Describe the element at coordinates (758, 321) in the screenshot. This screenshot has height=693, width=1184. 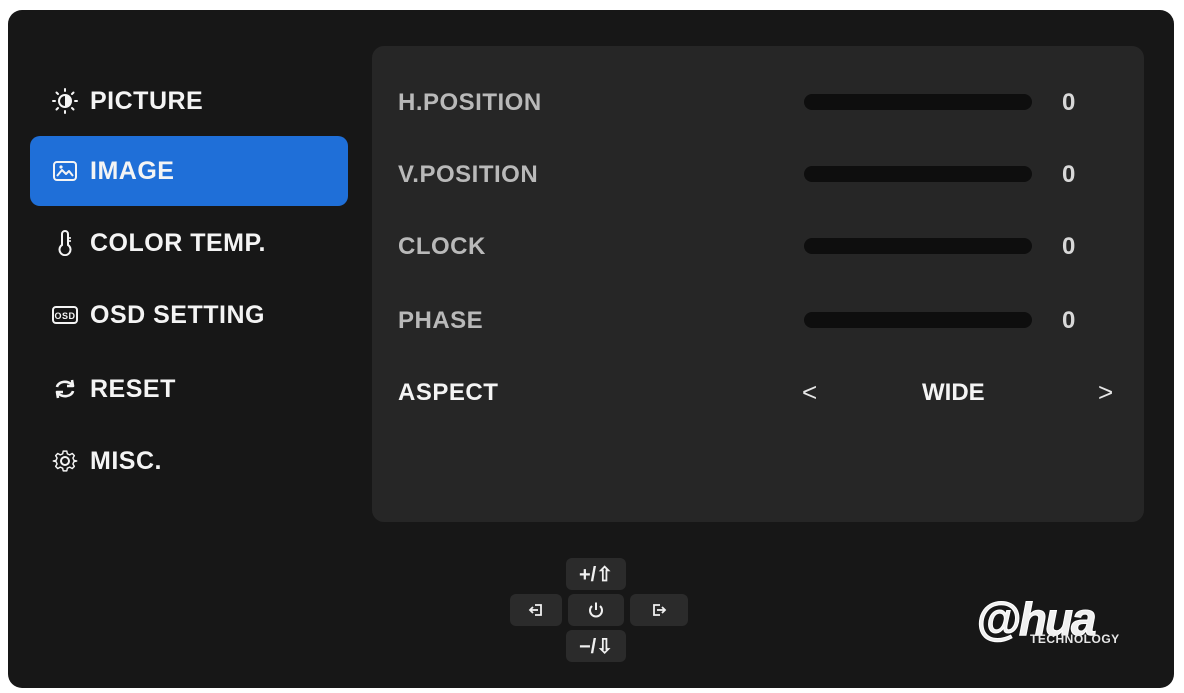
I see `setting-row-phase: PHASE 0` at that location.